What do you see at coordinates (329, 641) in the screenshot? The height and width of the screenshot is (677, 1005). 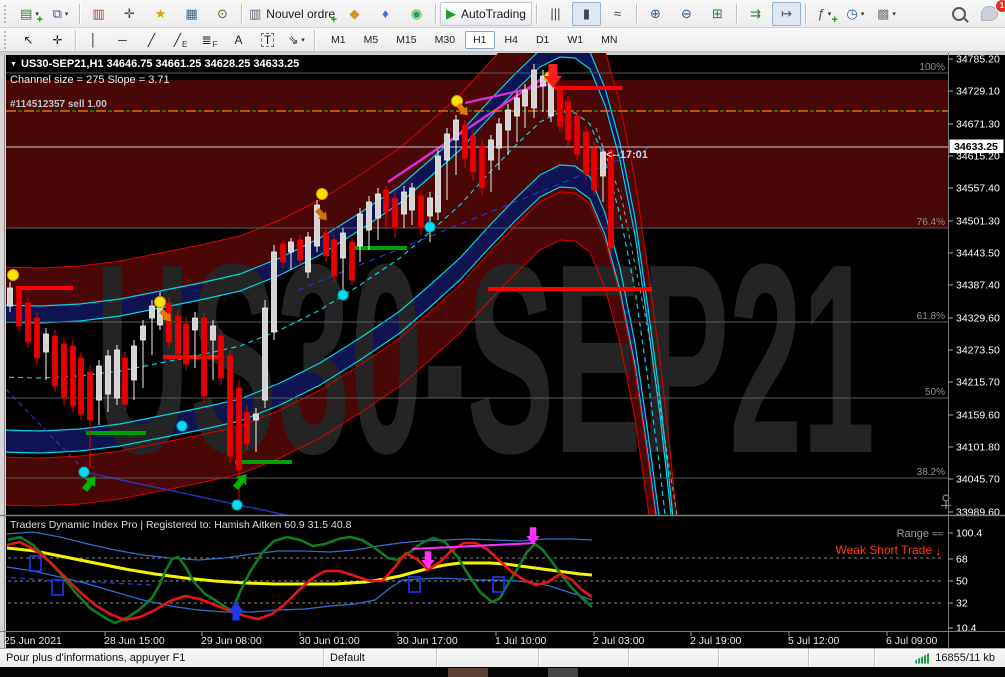 I see `time-label: 30 Jun 01:00` at bounding box center [329, 641].